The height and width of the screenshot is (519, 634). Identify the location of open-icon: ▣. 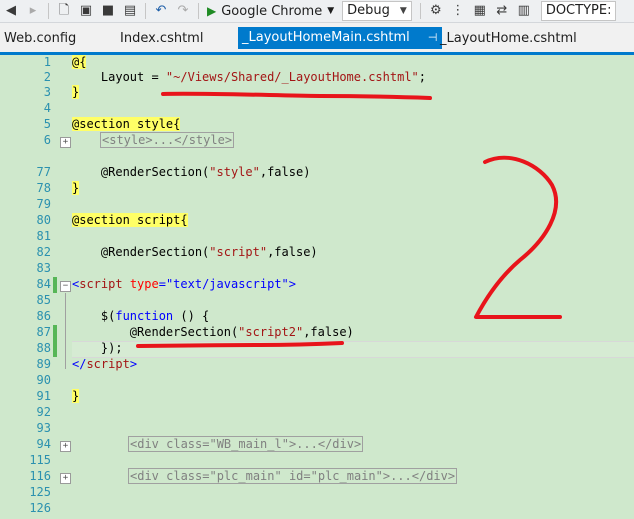
(86, 11).